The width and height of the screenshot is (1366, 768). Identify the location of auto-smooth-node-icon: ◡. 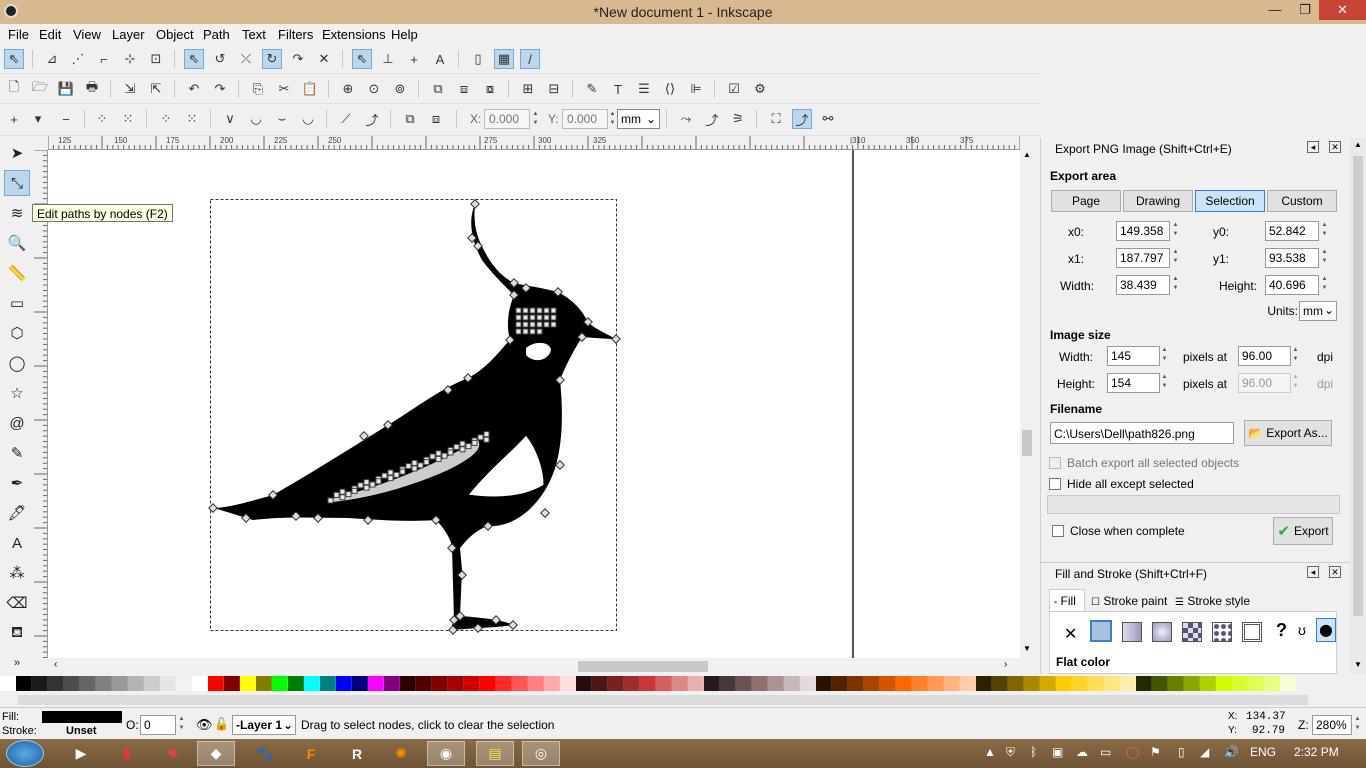
(308, 119).